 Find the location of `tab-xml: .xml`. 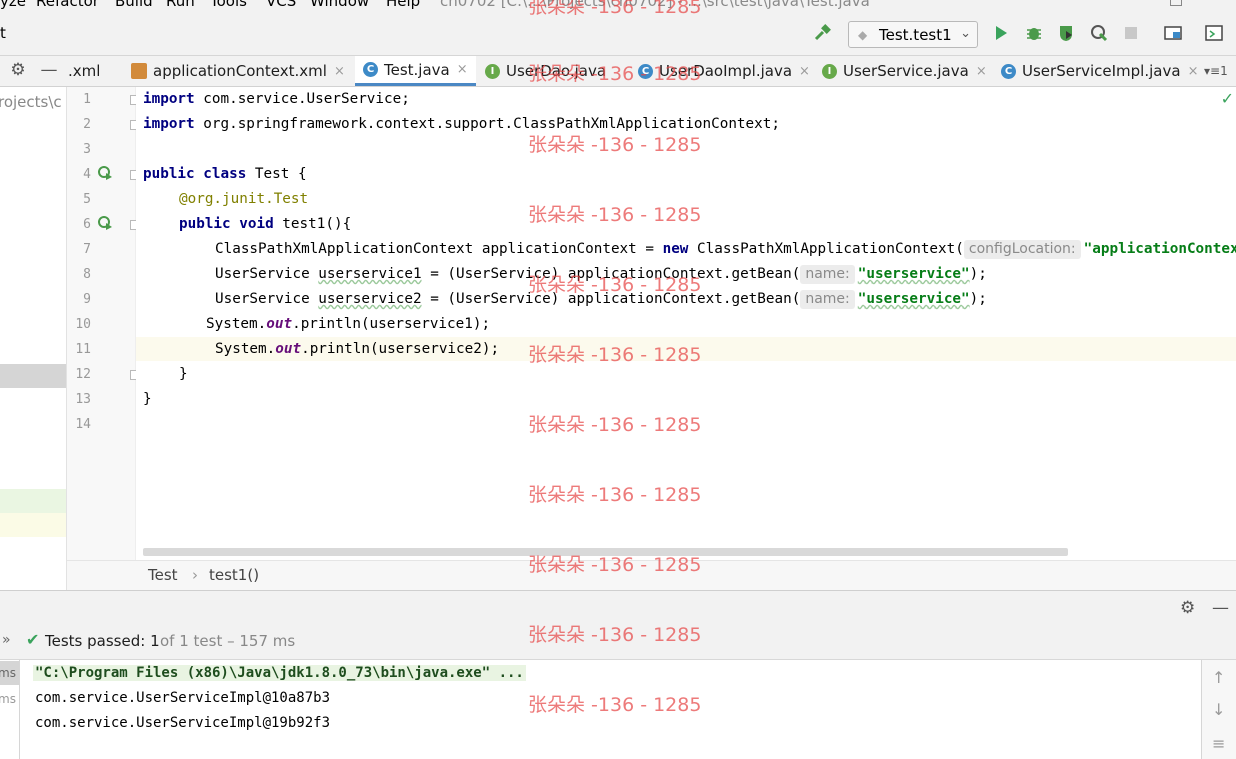

tab-xml: .xml is located at coordinates (84, 71).